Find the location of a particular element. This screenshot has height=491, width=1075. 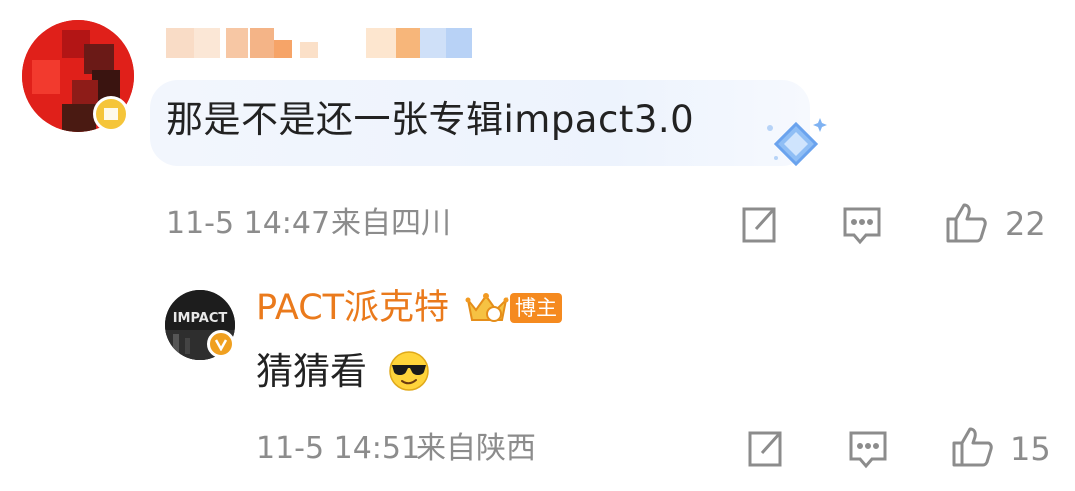

reply-location: 来自陕西 is located at coordinates (476, 448).